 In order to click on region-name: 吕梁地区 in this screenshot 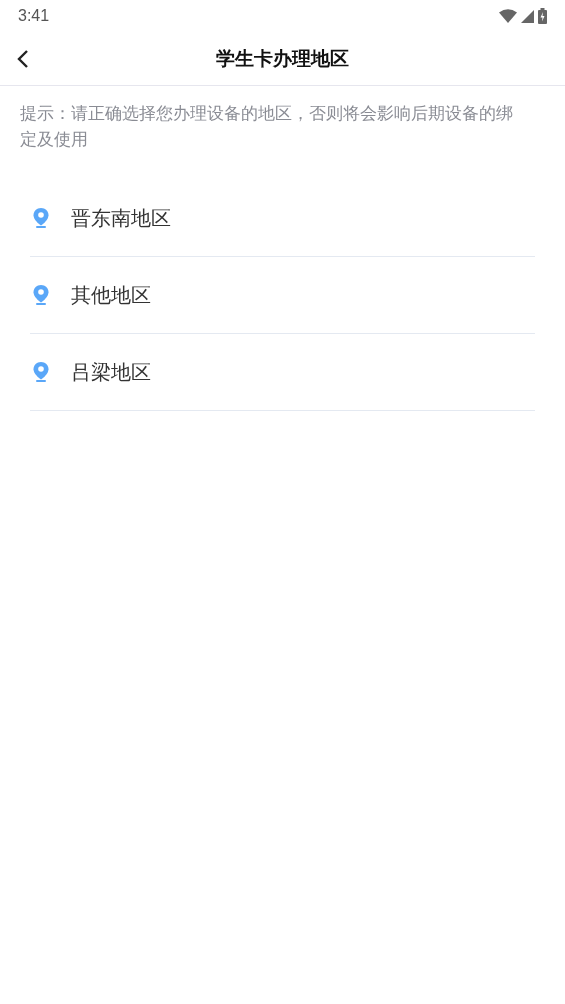, I will do `click(111, 372)`.